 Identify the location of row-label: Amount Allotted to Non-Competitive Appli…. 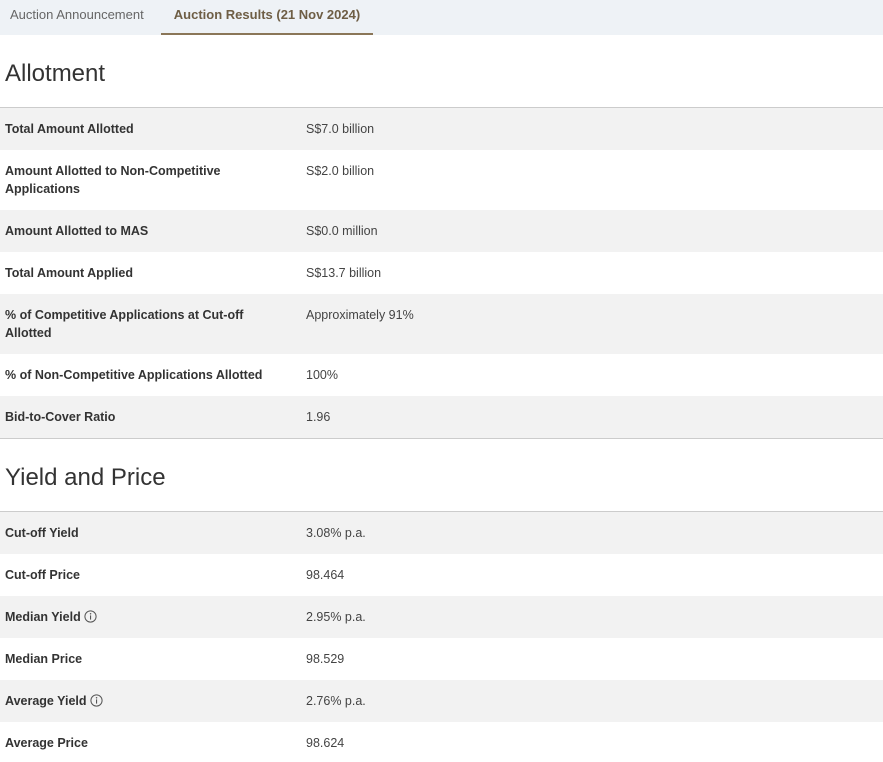
(113, 180).